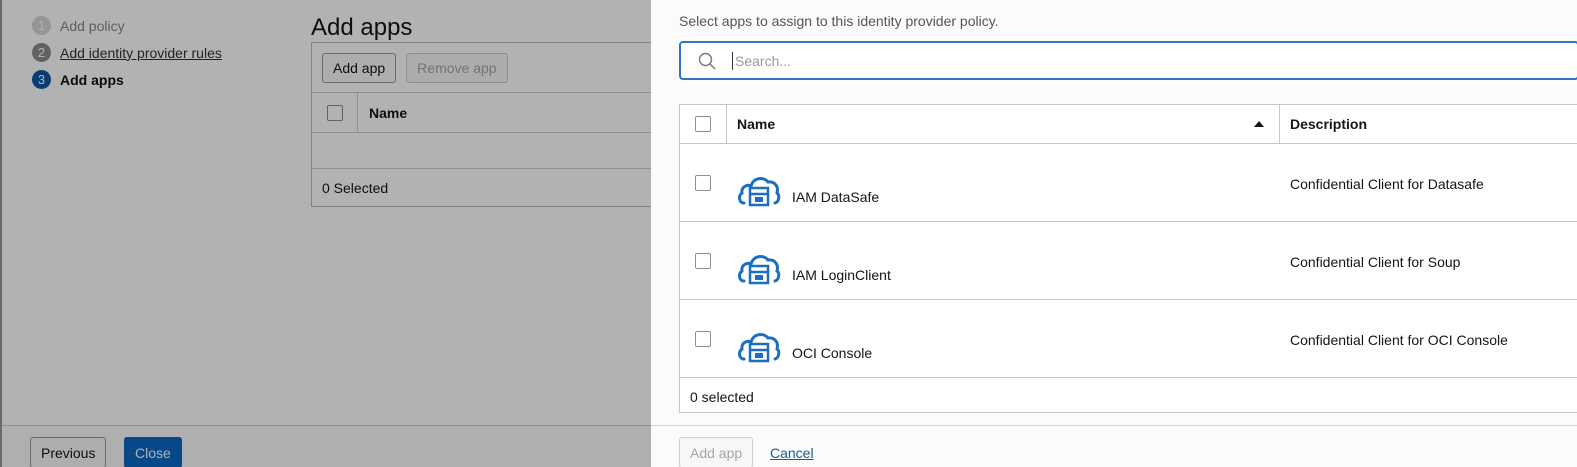 This screenshot has height=467, width=1577. Describe the element at coordinates (1323, 124) in the screenshot. I see `description-column-header: Description` at that location.